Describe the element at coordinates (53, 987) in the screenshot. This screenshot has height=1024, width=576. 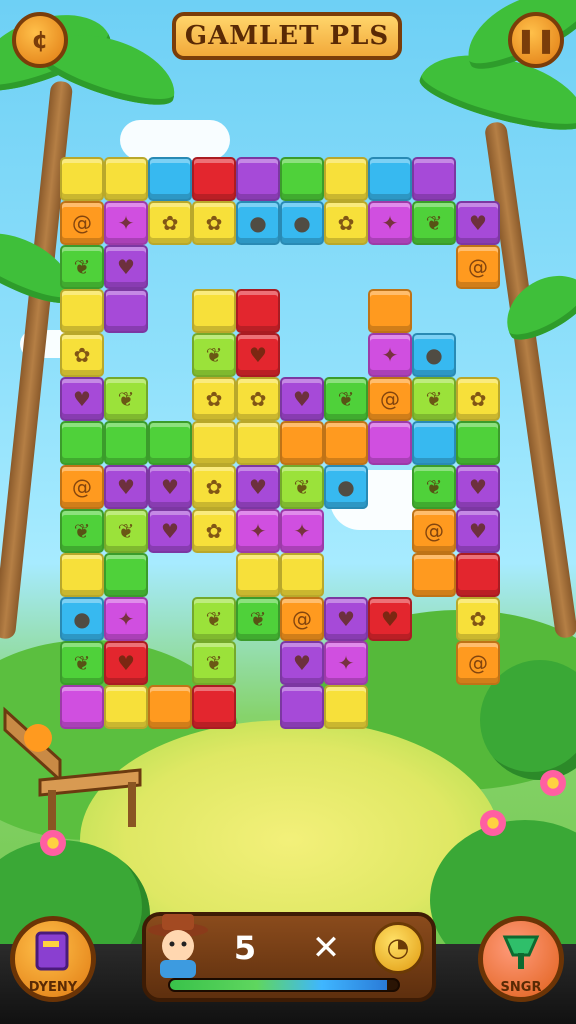
I see `left-button-label: DYENY` at that location.